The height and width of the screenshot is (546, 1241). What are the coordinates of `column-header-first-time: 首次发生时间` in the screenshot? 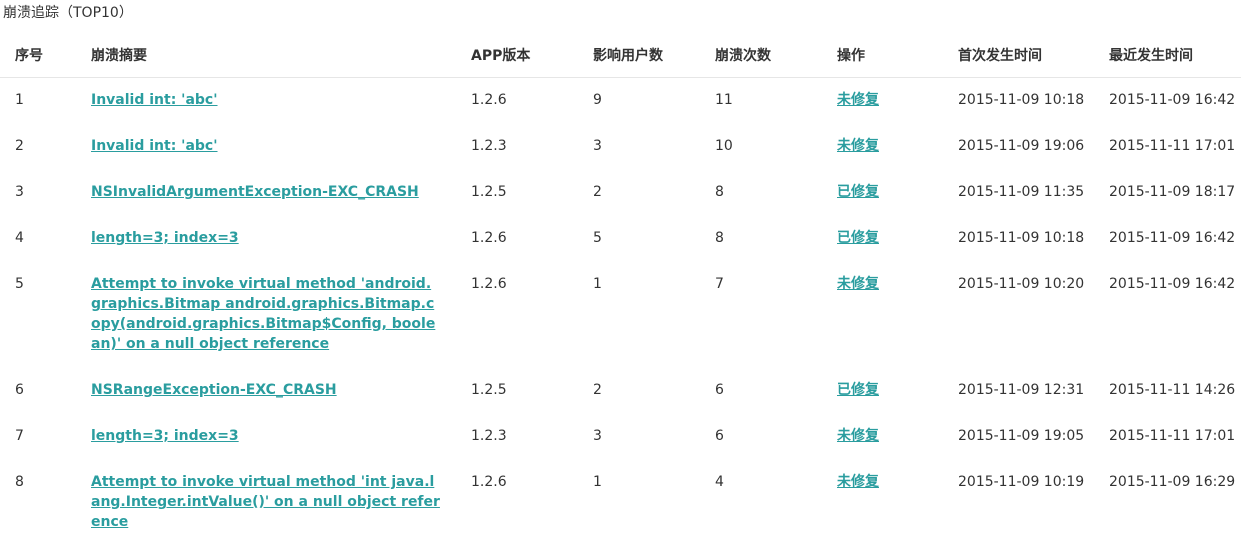 It's located at (1018, 55).